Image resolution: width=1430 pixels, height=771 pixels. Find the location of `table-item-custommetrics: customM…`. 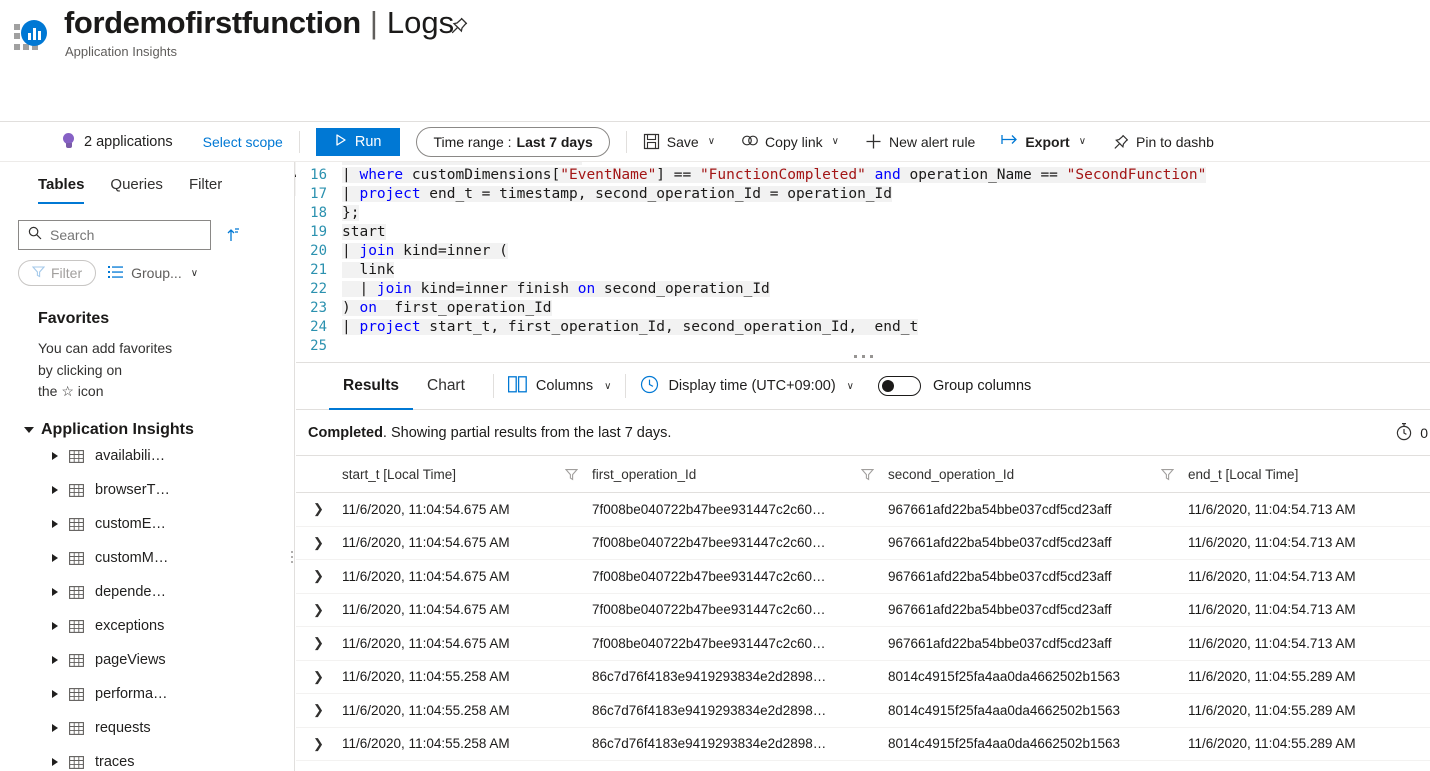

table-item-custommetrics: customM… is located at coordinates (147, 558).